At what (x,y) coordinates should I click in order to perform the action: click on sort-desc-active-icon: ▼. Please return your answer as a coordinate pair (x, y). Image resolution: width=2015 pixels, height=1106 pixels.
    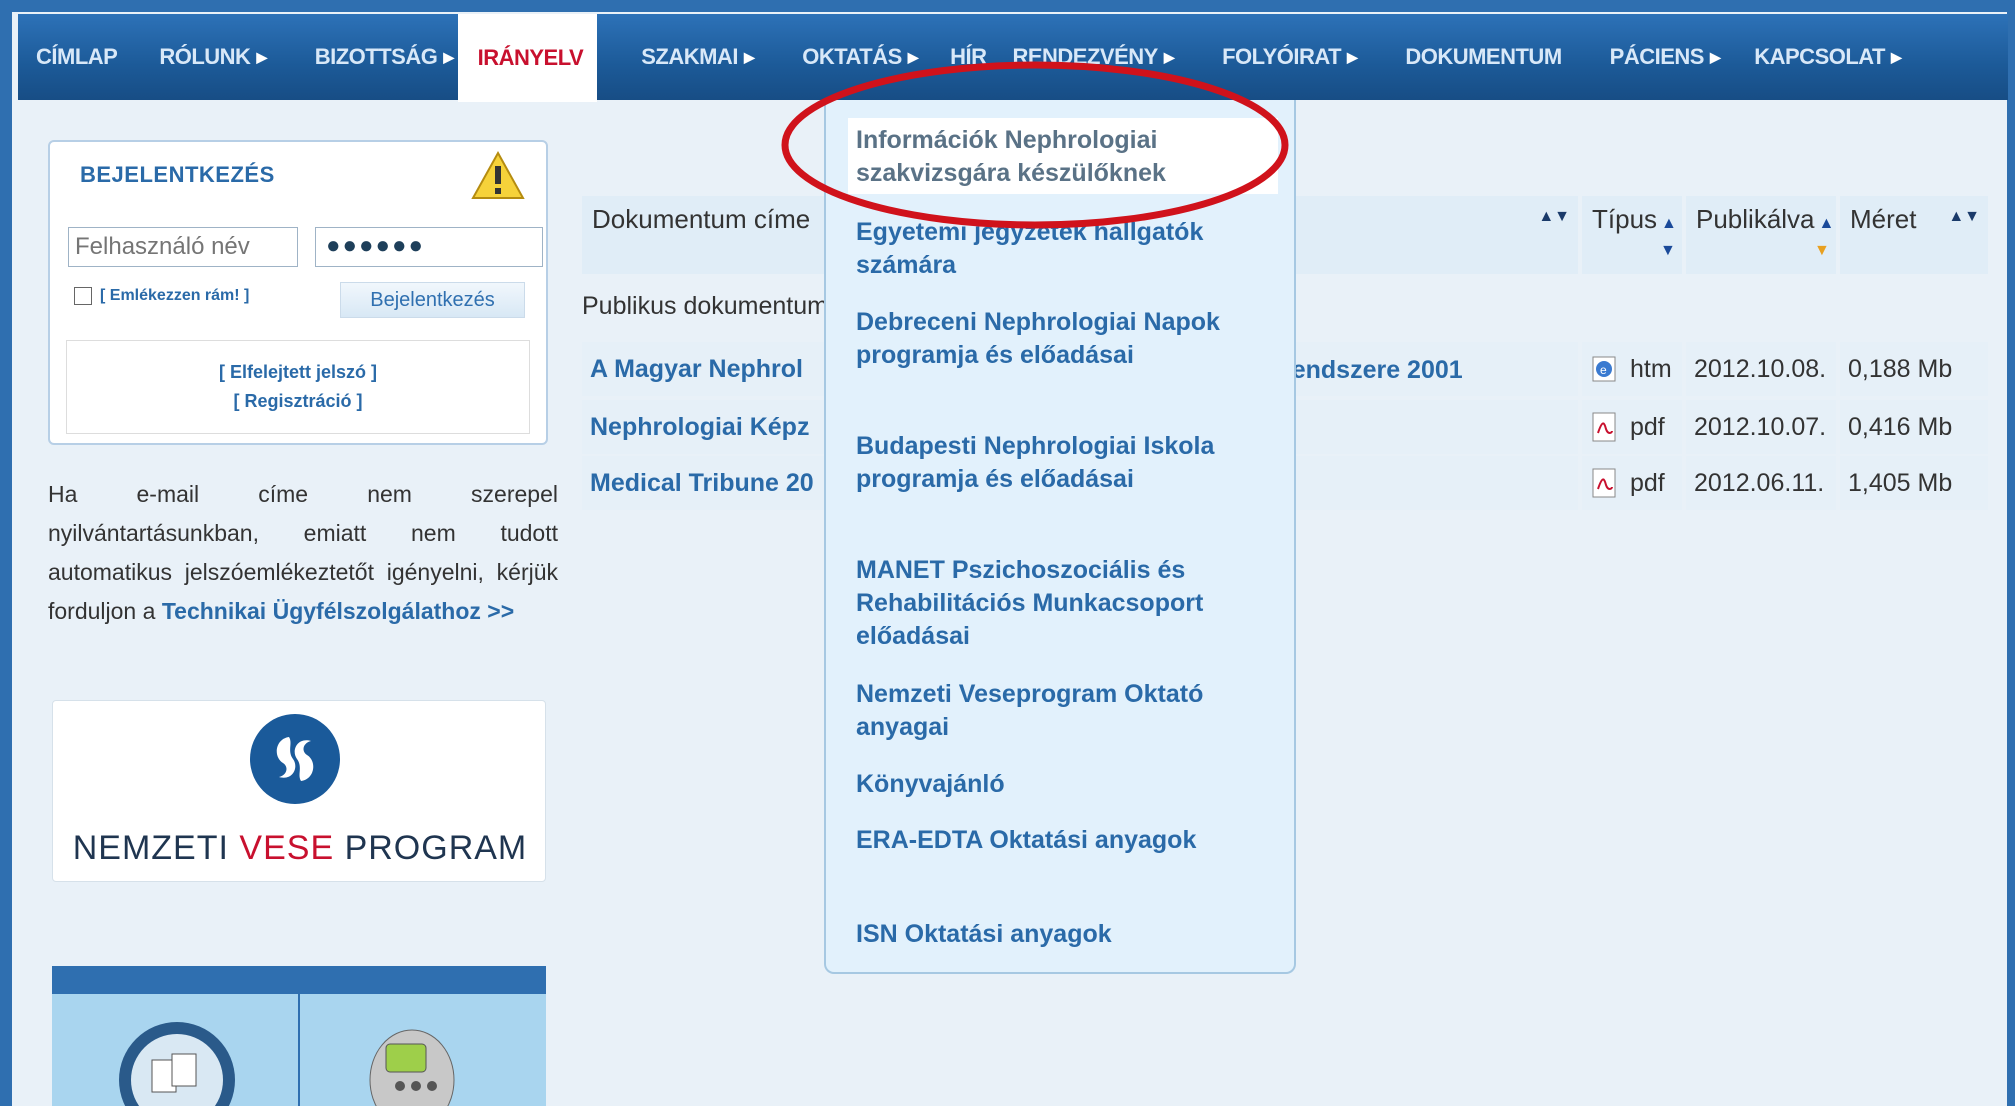
    Looking at the image, I should click on (1822, 251).